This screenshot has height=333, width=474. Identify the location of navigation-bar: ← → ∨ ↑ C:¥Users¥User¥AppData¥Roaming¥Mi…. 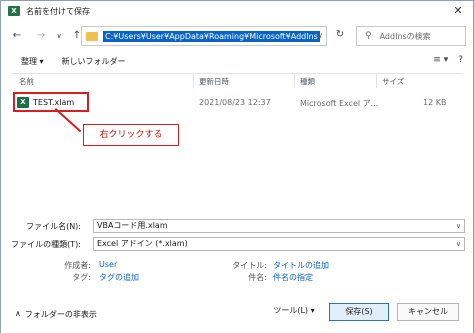
(237, 36).